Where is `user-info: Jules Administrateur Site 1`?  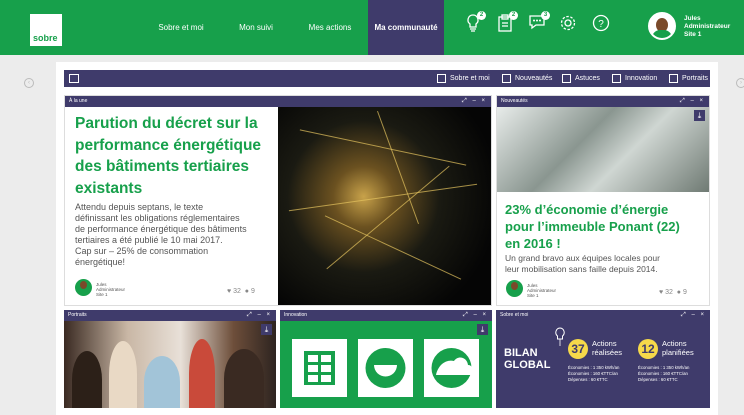 user-info: Jules Administrateur Site 1 is located at coordinates (707, 27).